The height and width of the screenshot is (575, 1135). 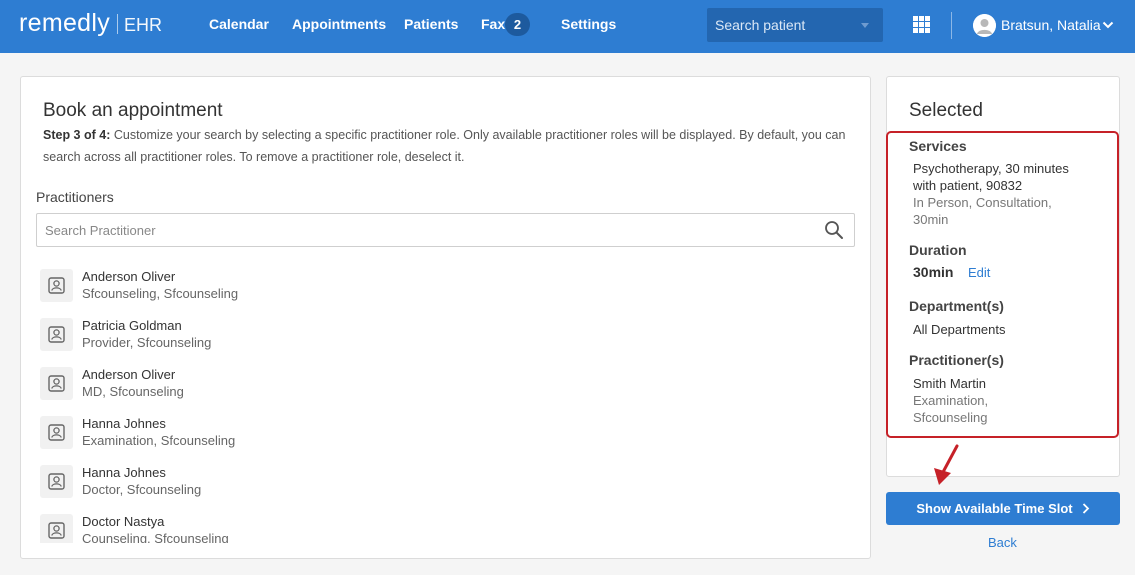 What do you see at coordinates (946, 464) in the screenshot?
I see `red-arrow-icon` at bounding box center [946, 464].